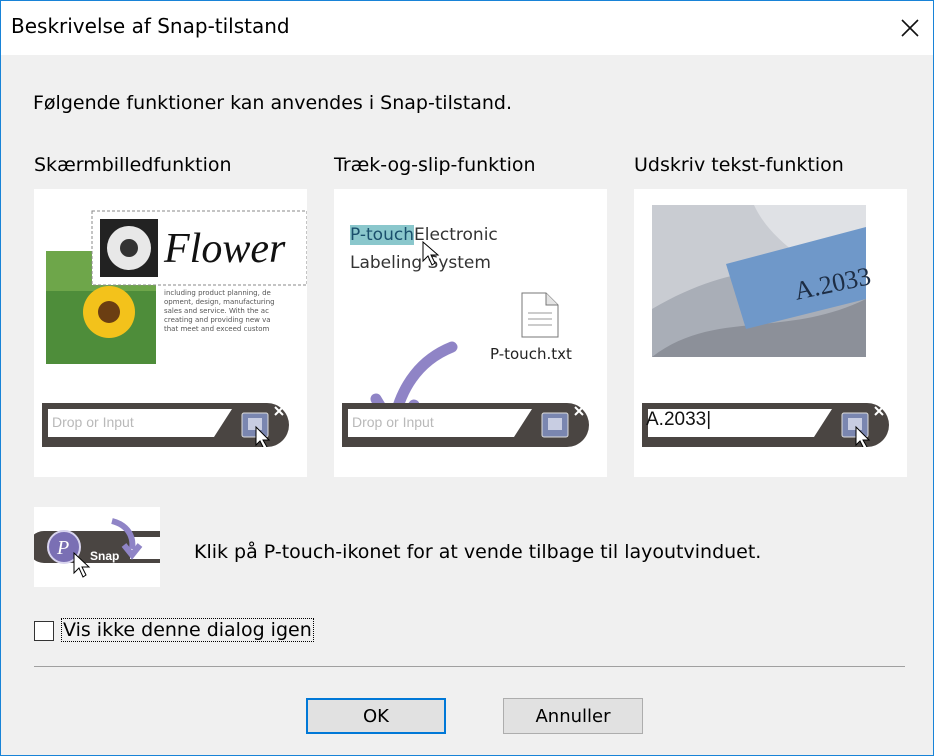 This screenshot has height=756, width=934. What do you see at coordinates (467, 28) in the screenshot?
I see `title-bar: Beskrivelse af Snap-tilstand` at bounding box center [467, 28].